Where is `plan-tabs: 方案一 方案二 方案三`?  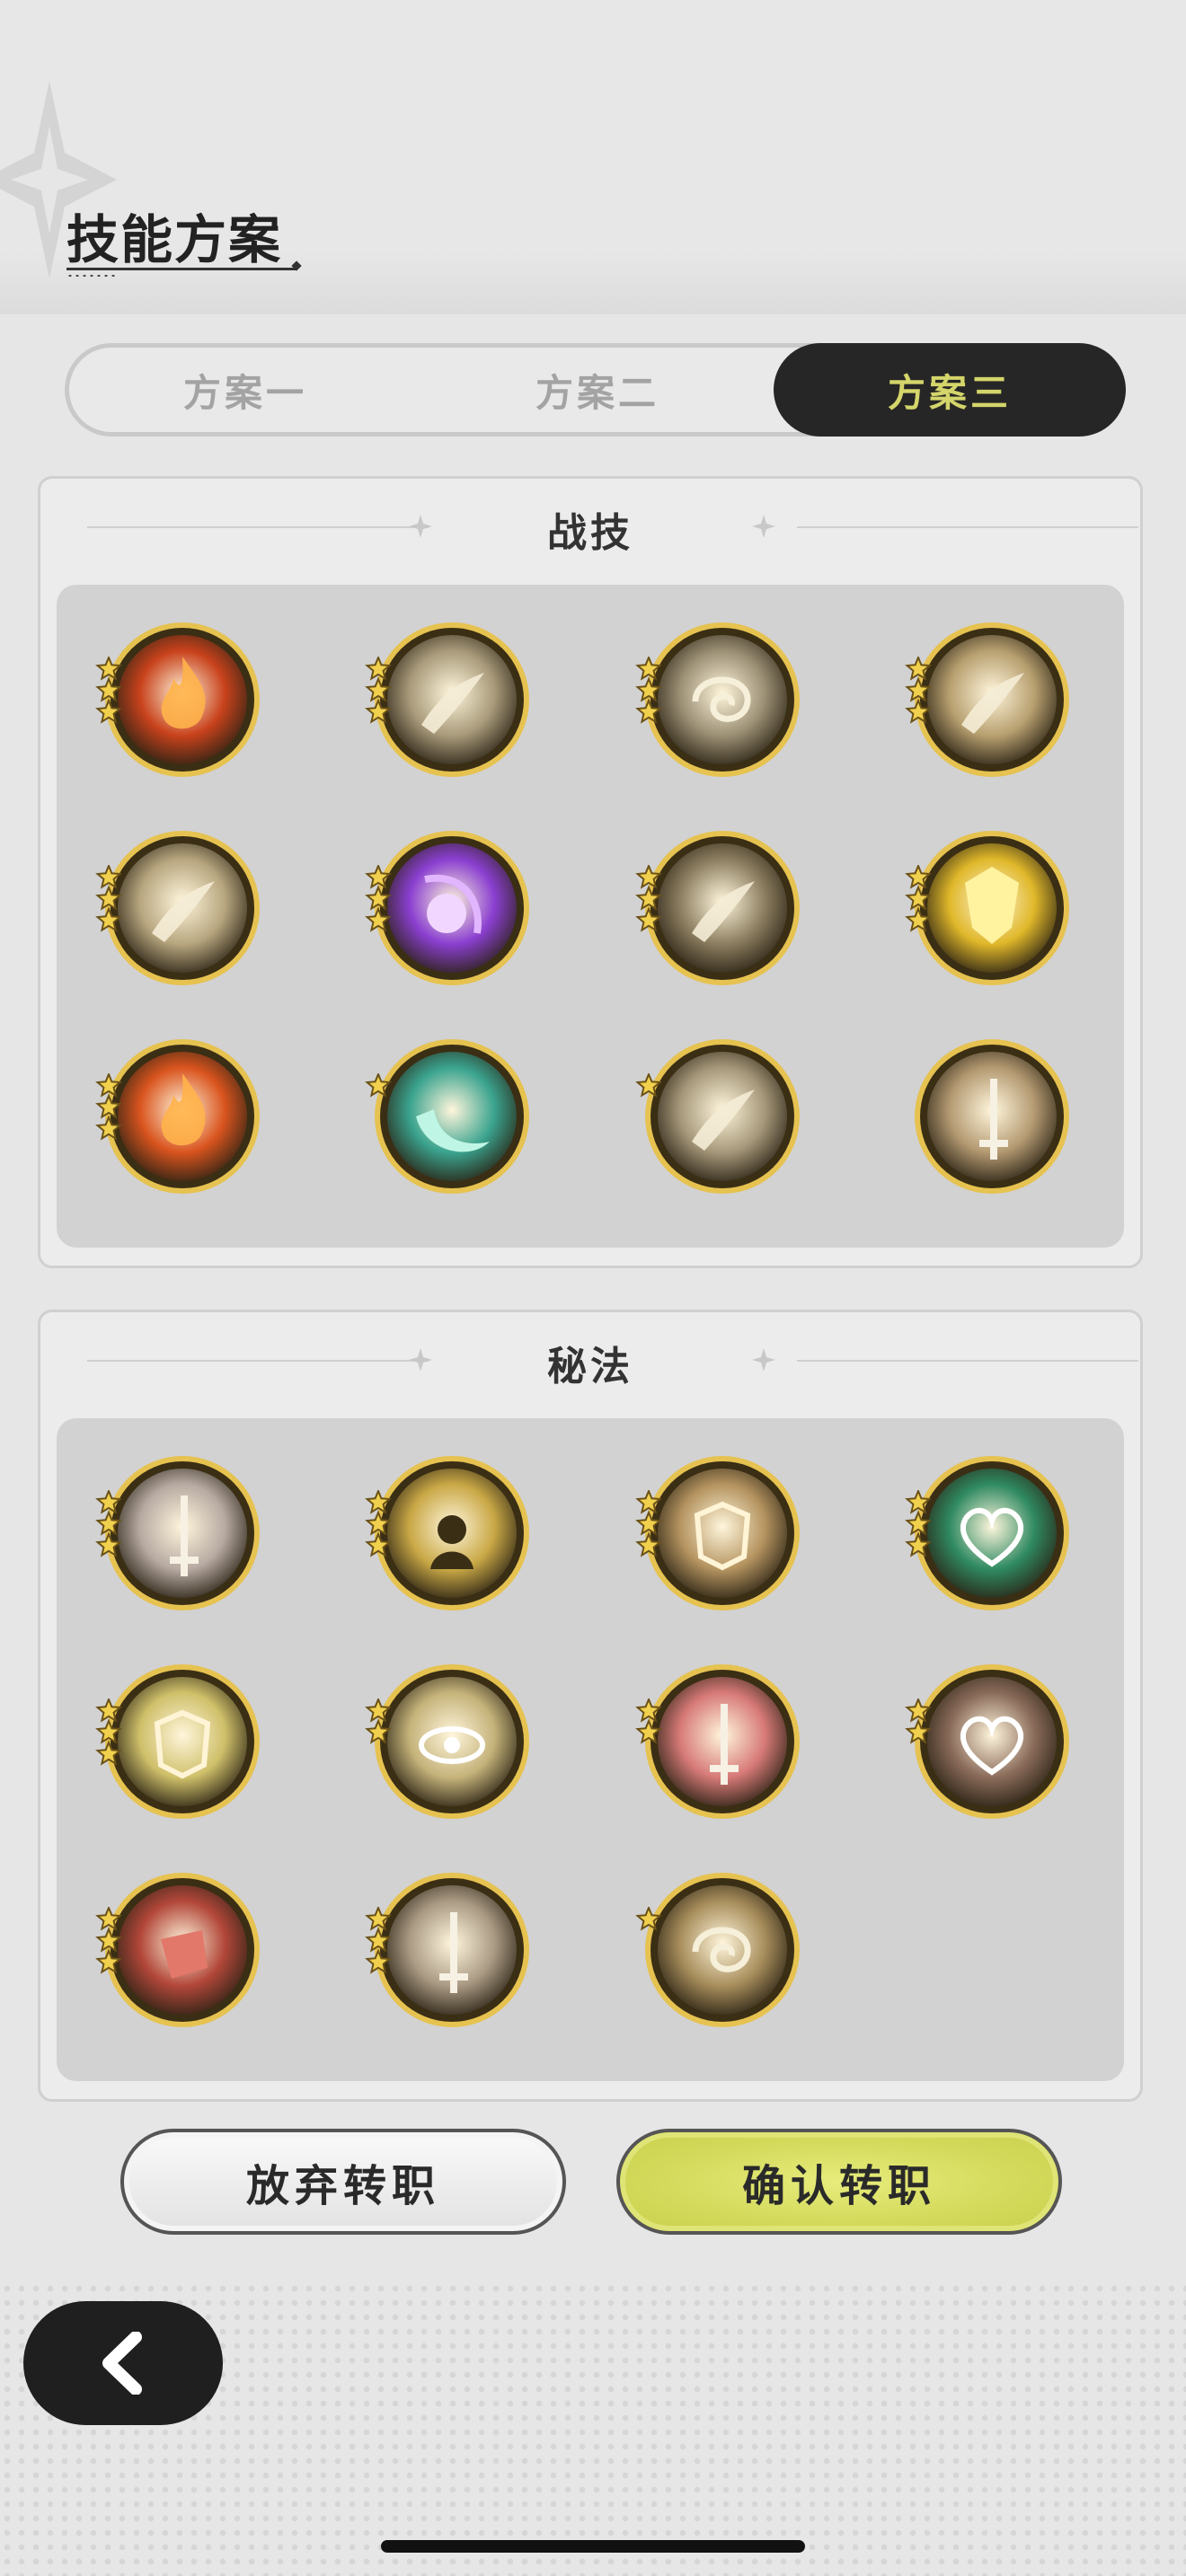
plan-tabs: 方案一 方案二 方案三 is located at coordinates (595, 390).